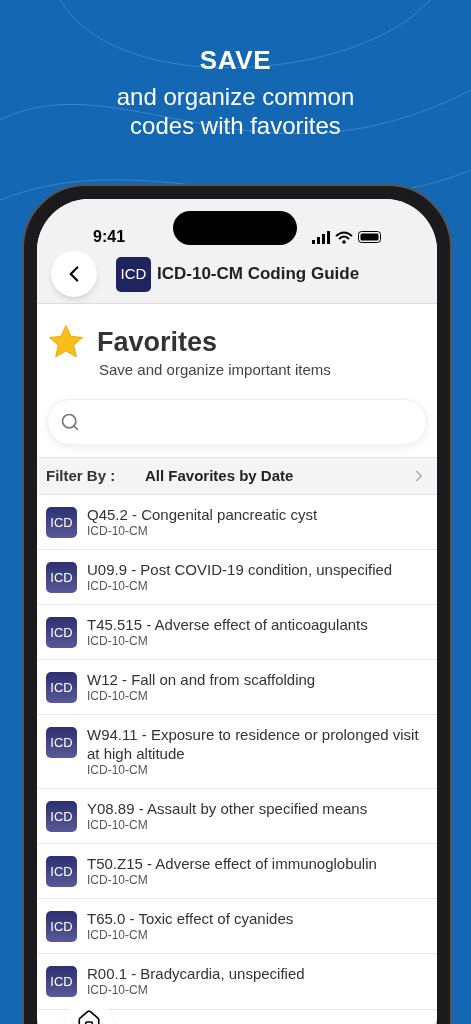 The height and width of the screenshot is (1024, 471). I want to click on headline-subtitle: and organize common codes with favorites, so click(235, 111).